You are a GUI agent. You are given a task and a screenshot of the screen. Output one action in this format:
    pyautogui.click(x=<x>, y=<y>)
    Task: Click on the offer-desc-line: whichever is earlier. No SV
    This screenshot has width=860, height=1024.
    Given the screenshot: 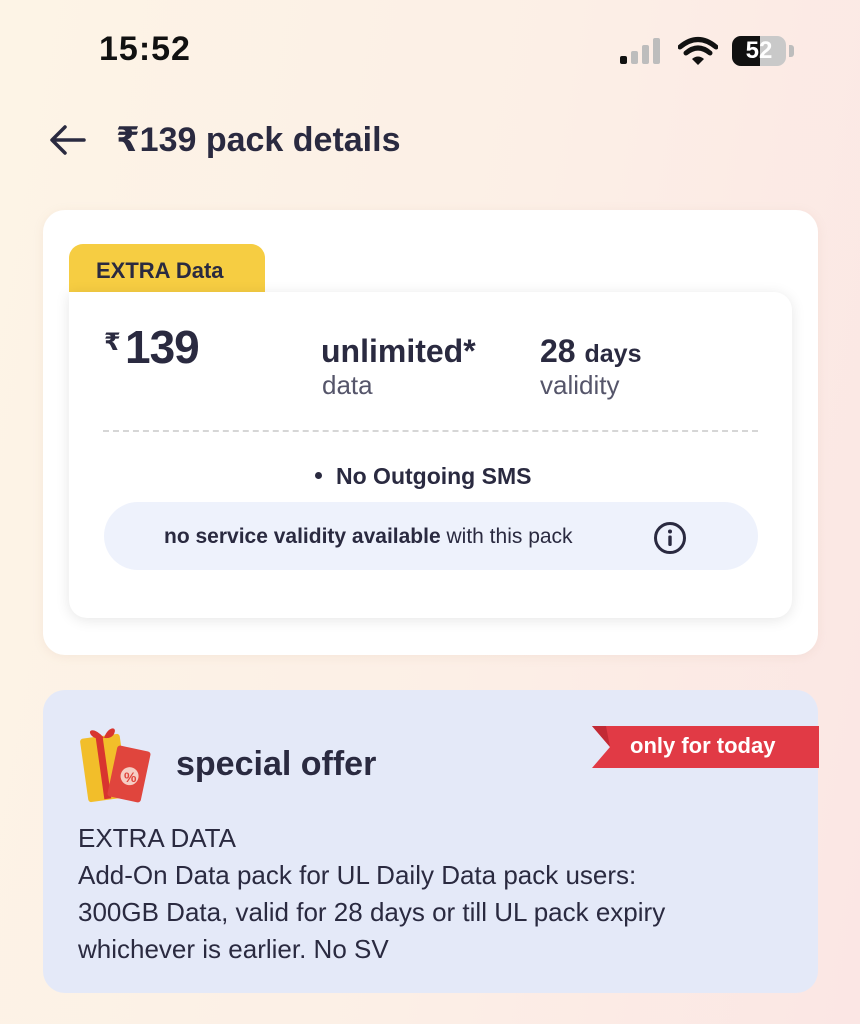 What is the action you would take?
    pyautogui.click(x=233, y=949)
    